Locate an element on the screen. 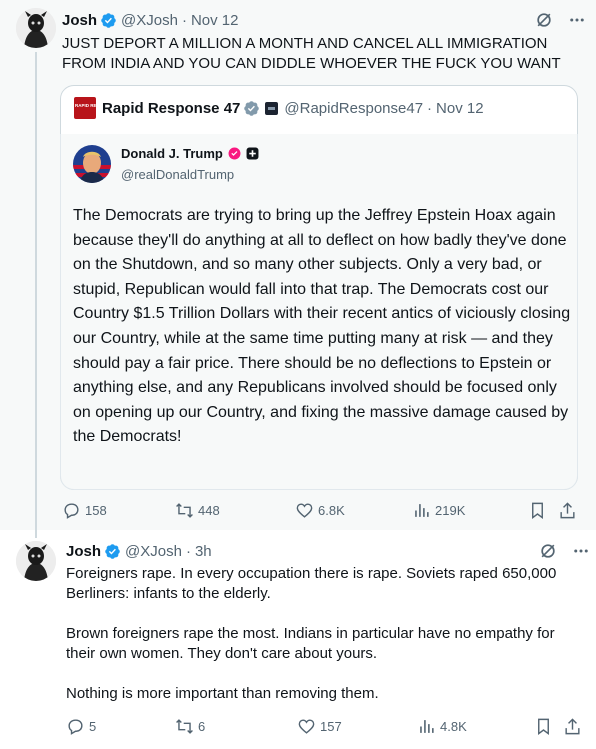 The image size is (596, 749). plus-badge-icon is located at coordinates (252, 153).